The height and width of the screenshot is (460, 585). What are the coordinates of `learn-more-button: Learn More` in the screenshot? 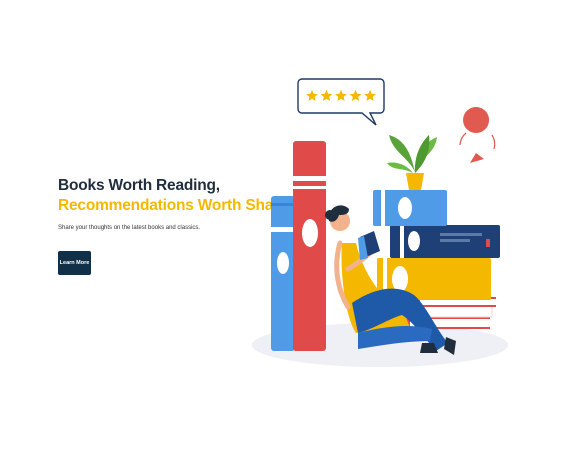 It's located at (74, 263).